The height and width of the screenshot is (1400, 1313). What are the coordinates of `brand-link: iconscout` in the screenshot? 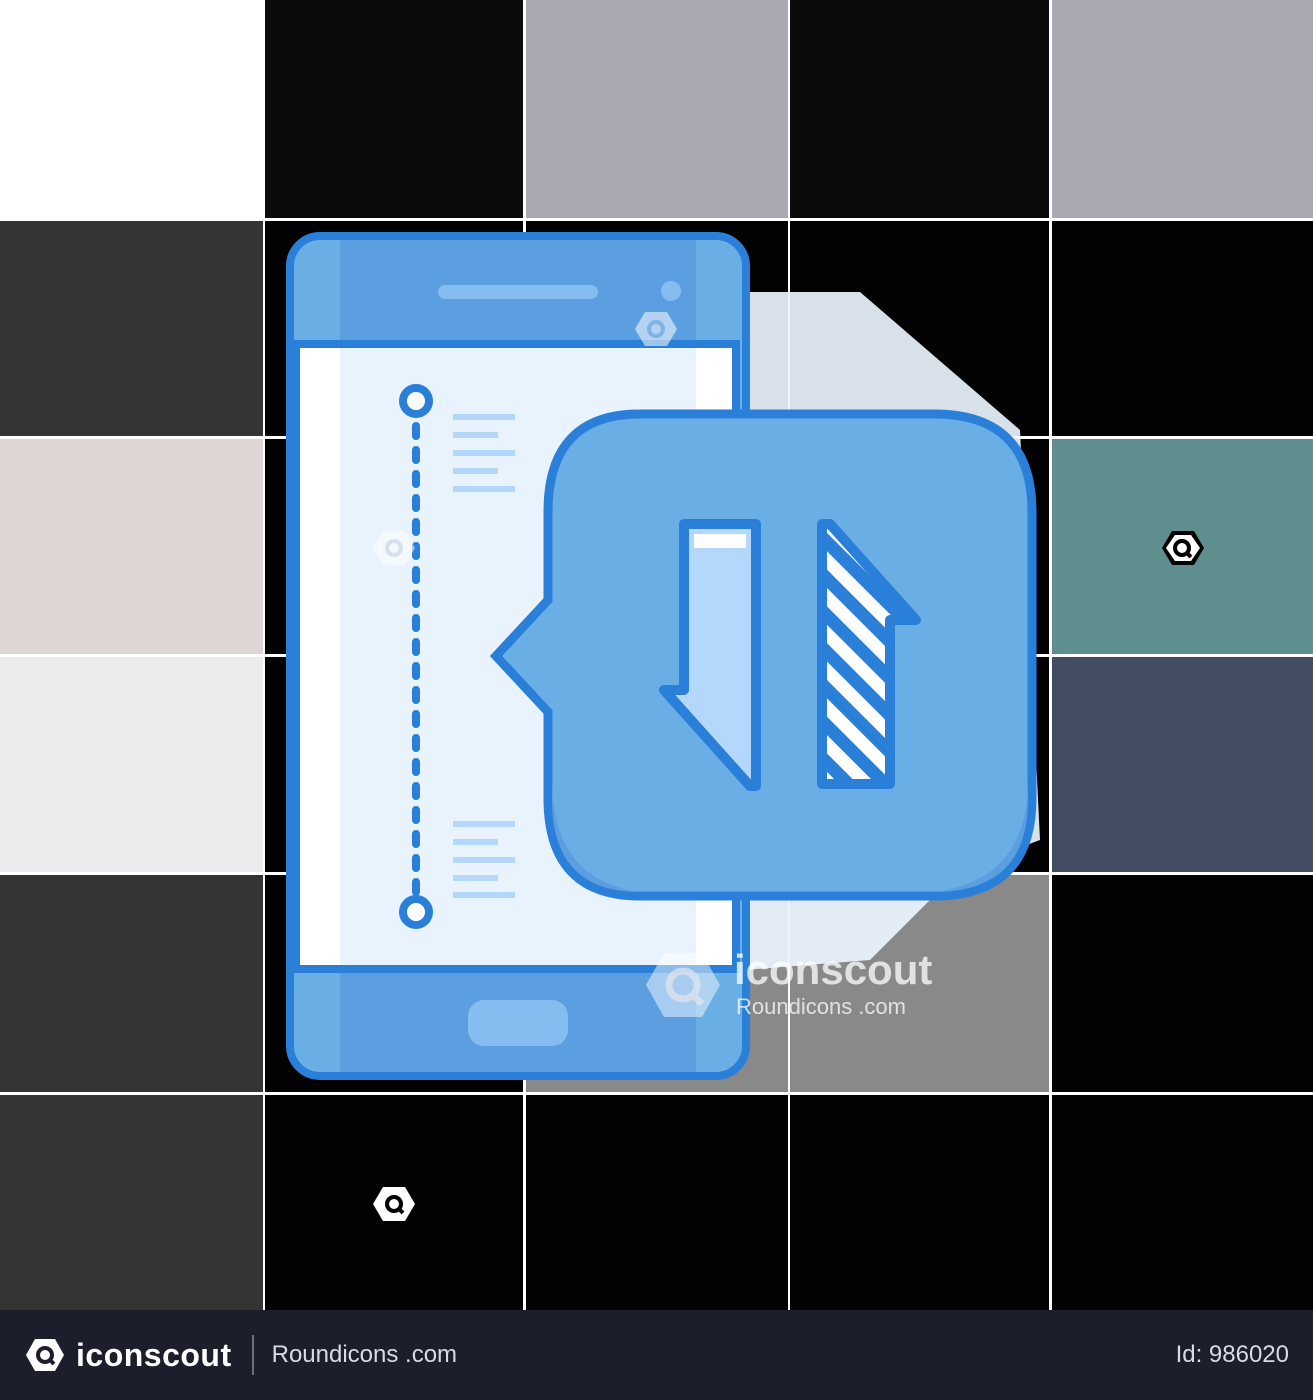 It's located at (128, 1355).